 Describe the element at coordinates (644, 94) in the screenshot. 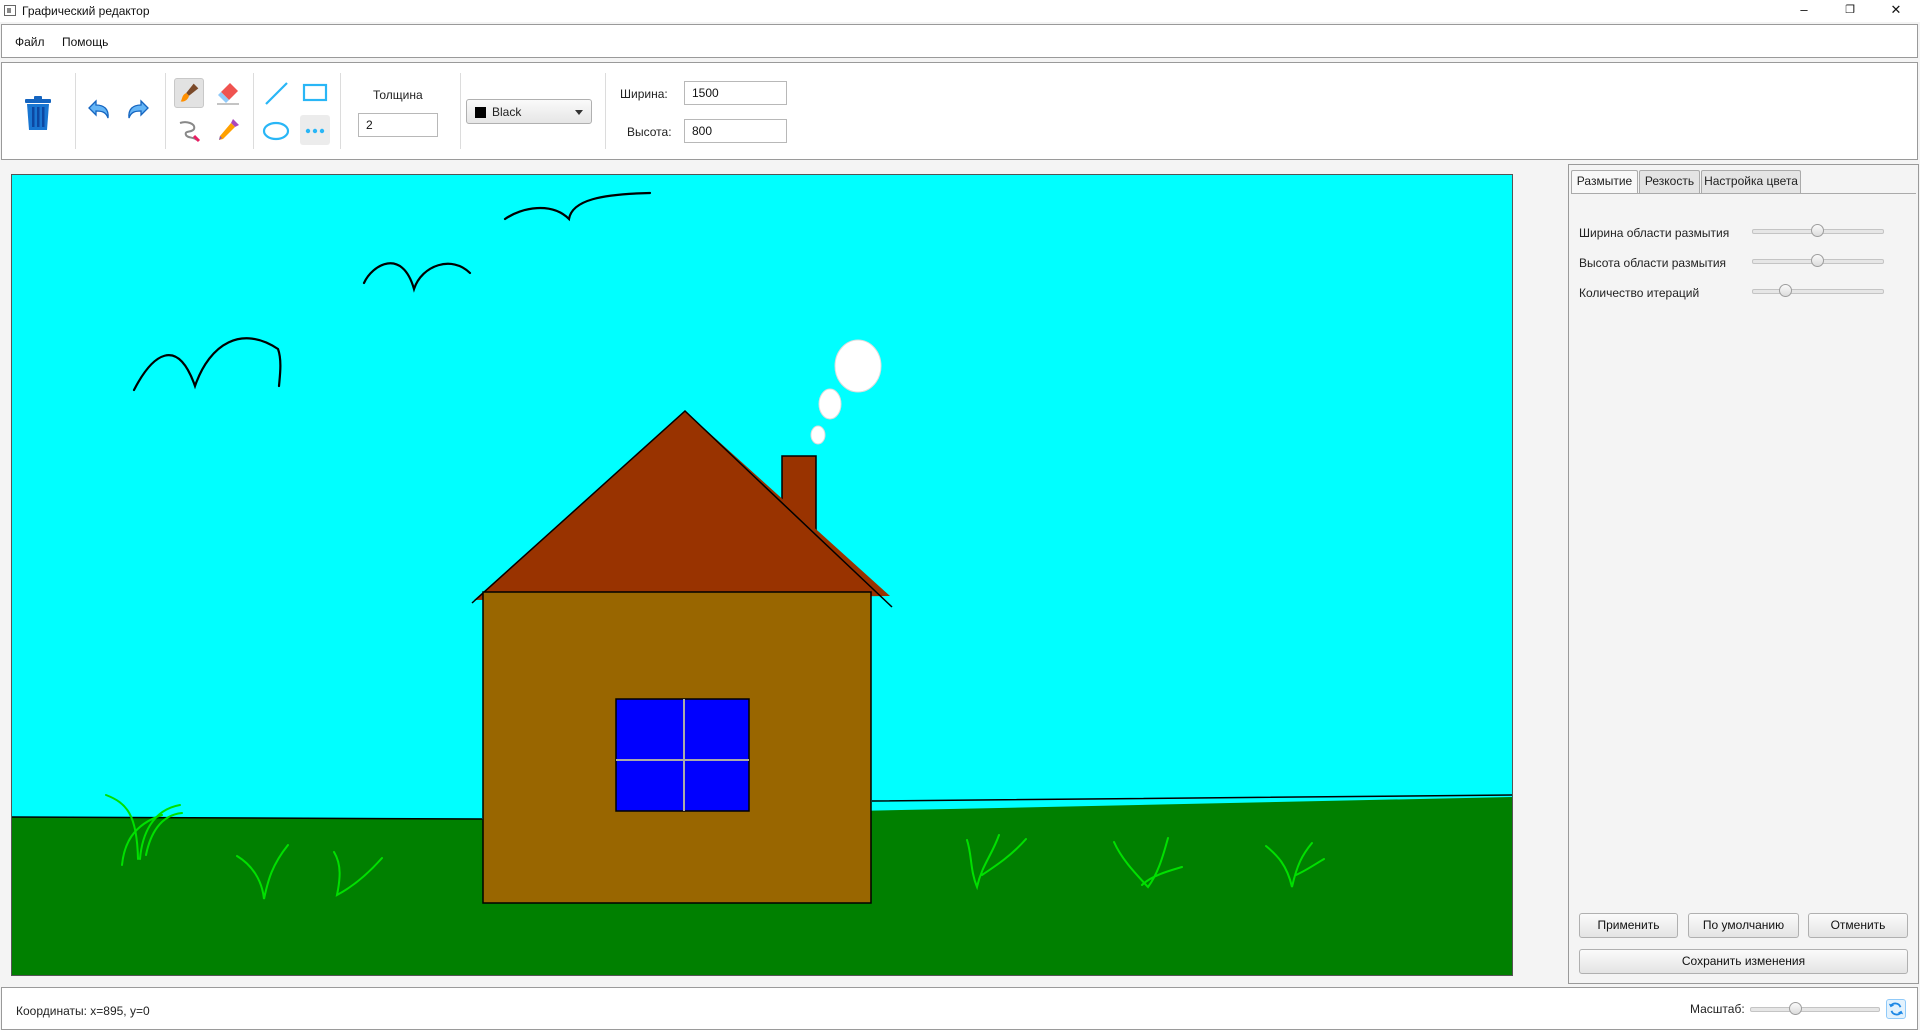

I see `width-label: Ширина:` at that location.